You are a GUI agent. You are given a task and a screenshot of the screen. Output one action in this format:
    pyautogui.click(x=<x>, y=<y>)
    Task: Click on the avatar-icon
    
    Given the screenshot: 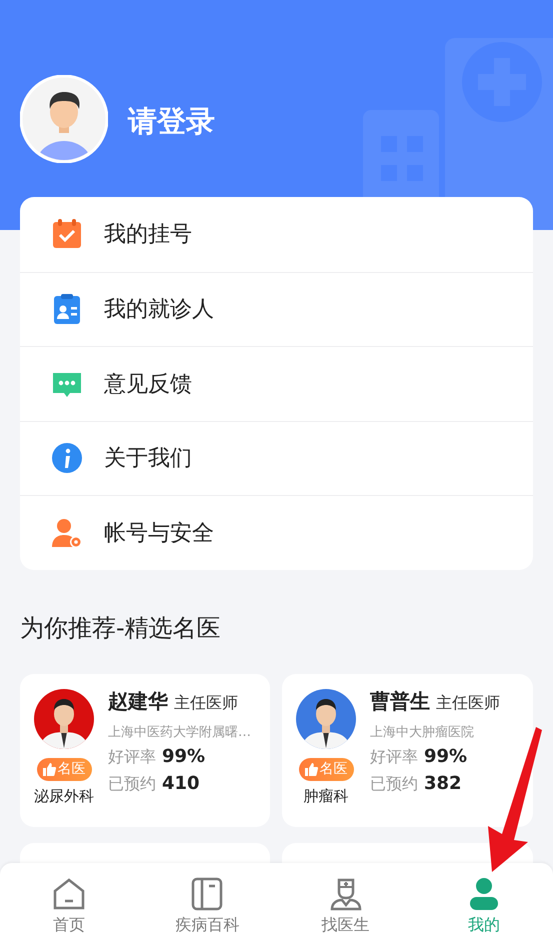 What is the action you would take?
    pyautogui.click(x=64, y=119)
    